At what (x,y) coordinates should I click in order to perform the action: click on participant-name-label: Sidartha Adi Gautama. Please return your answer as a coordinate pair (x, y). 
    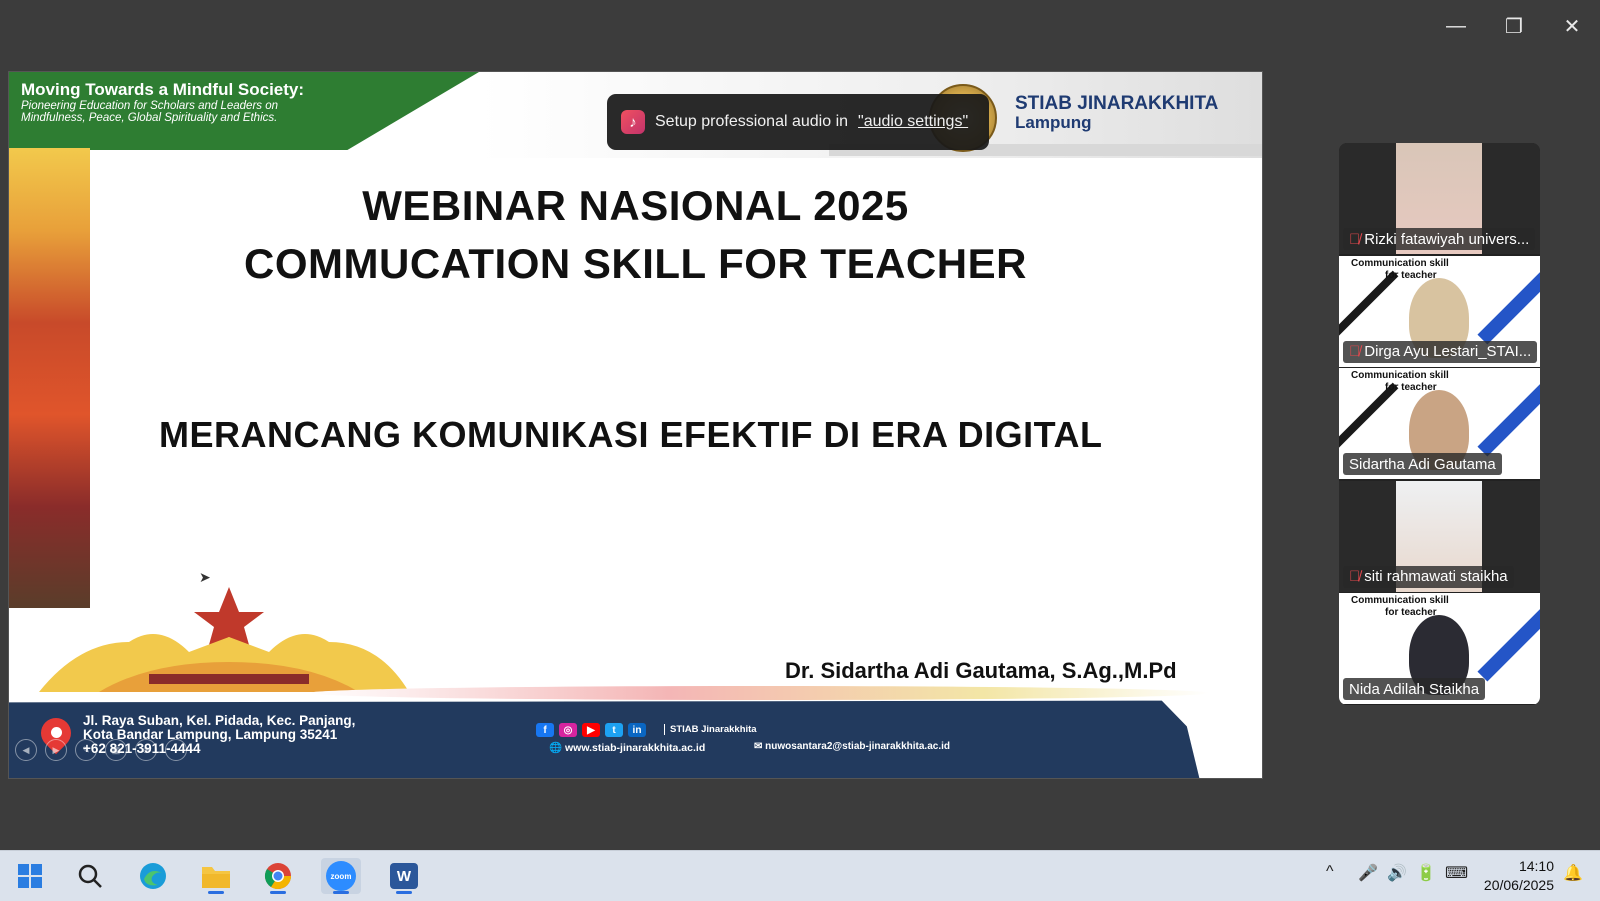
    Looking at the image, I should click on (1422, 464).